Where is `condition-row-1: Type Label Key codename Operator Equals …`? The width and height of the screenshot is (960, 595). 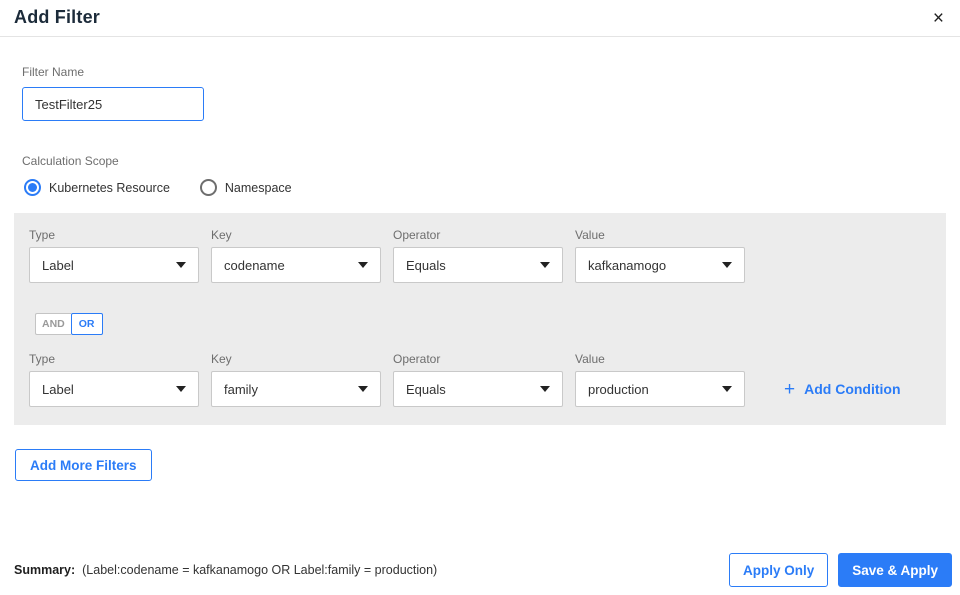
condition-row-1: Type Label Key codename Operator Equals … is located at coordinates (480, 255).